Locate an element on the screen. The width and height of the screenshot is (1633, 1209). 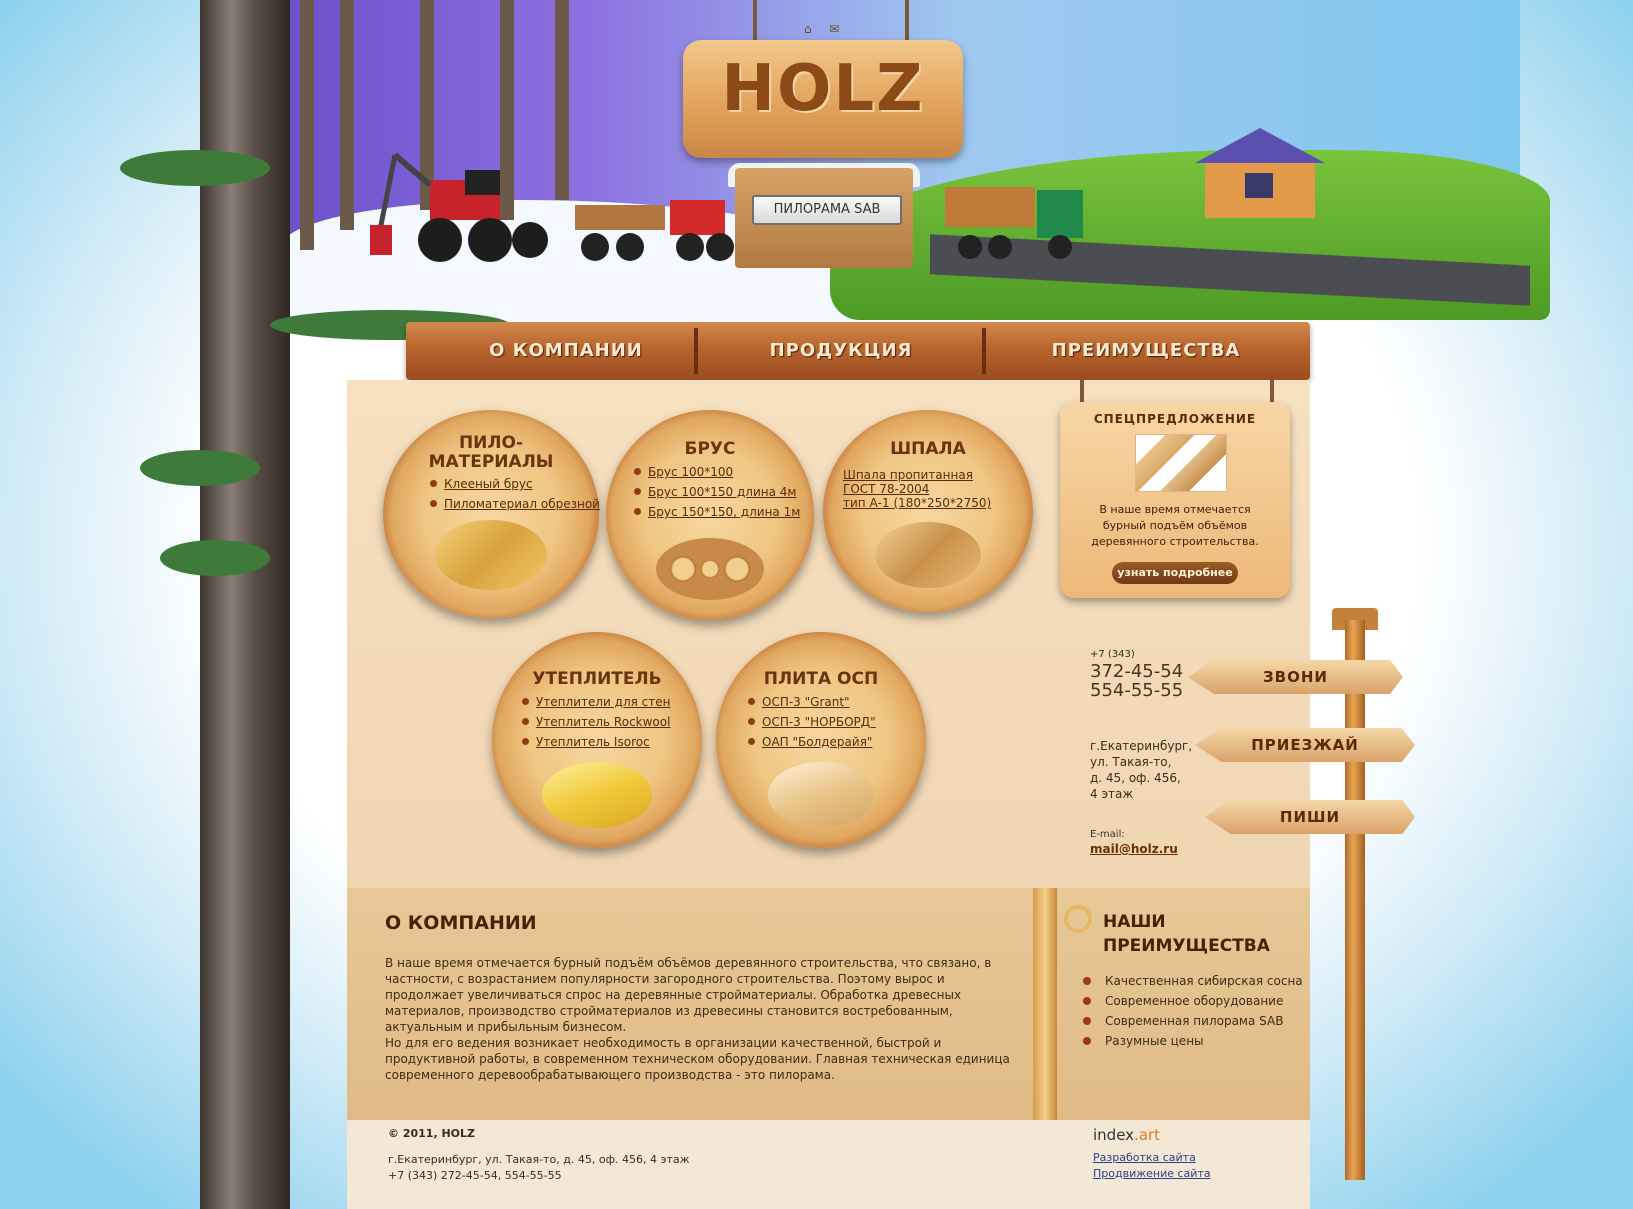
ring-title: ШПАЛА is located at coordinates (928, 449).